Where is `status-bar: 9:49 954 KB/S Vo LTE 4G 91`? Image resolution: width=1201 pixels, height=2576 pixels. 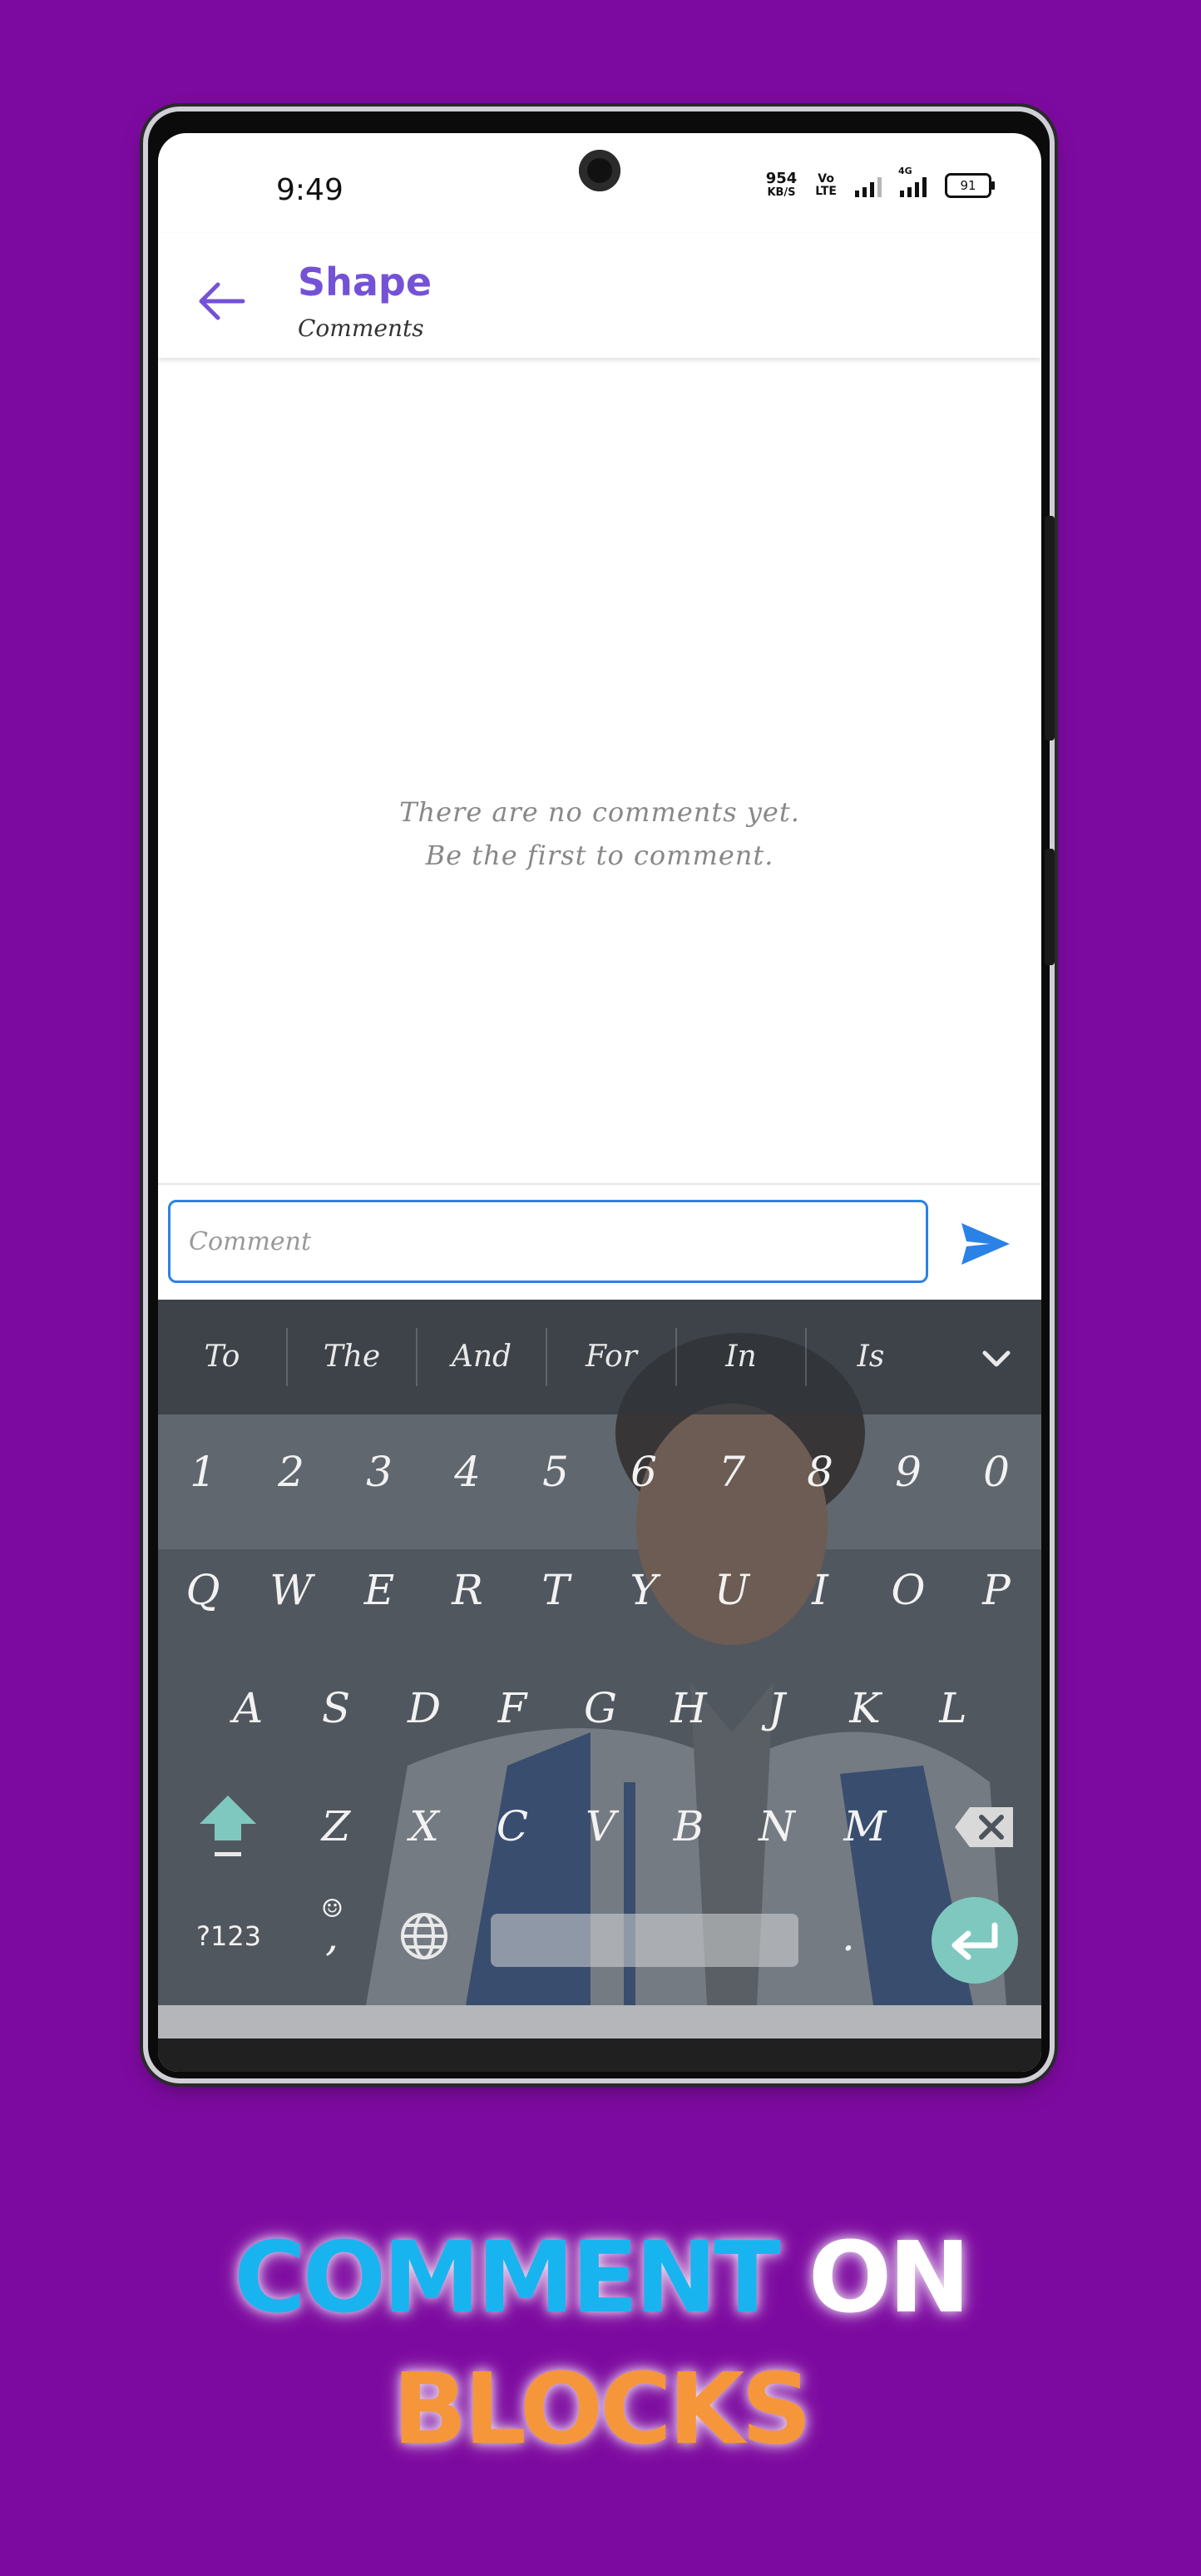 status-bar: 9:49 954 KB/S Vo LTE 4G 91 is located at coordinates (599, 183).